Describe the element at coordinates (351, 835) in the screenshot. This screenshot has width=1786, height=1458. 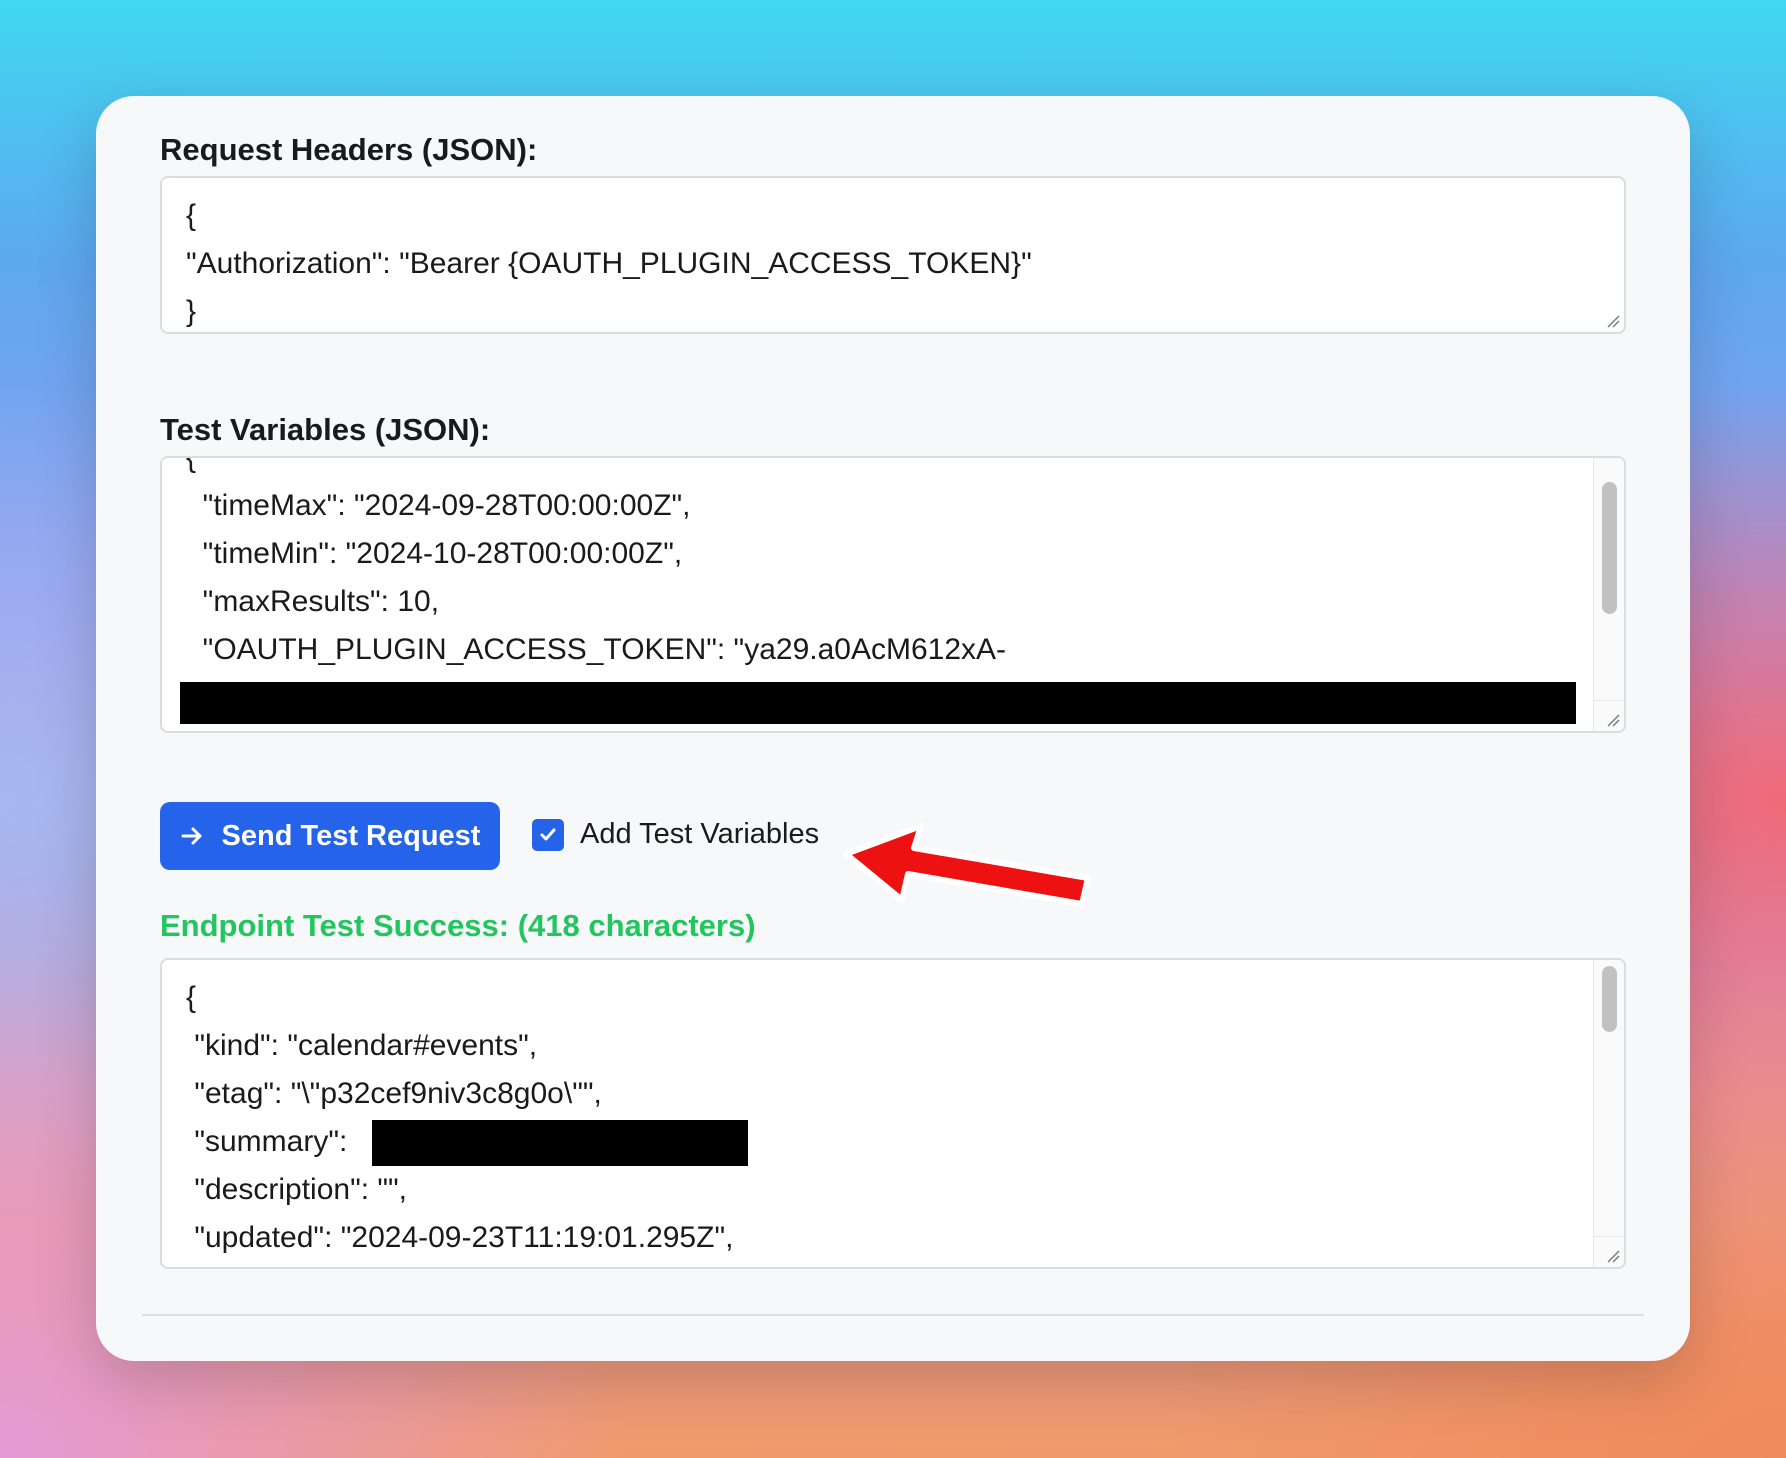
I see `send-test-request-label: Send Test Request` at that location.